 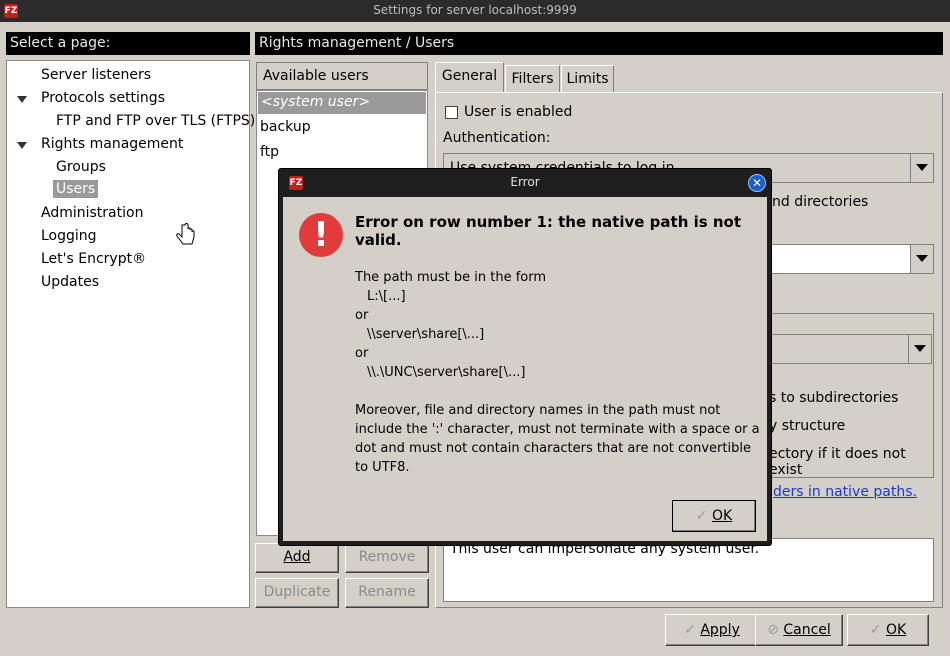 I want to click on duplicate-label: Duplicate, so click(x=297, y=592).